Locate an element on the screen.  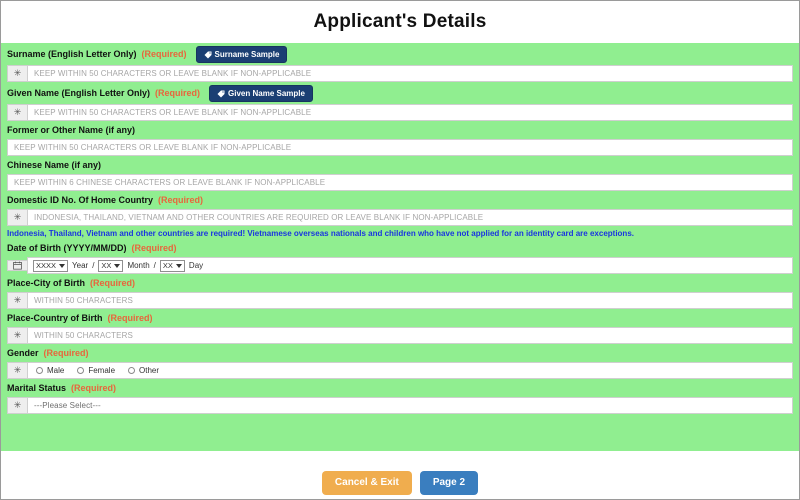
calendar-icon is located at coordinates (17, 265).